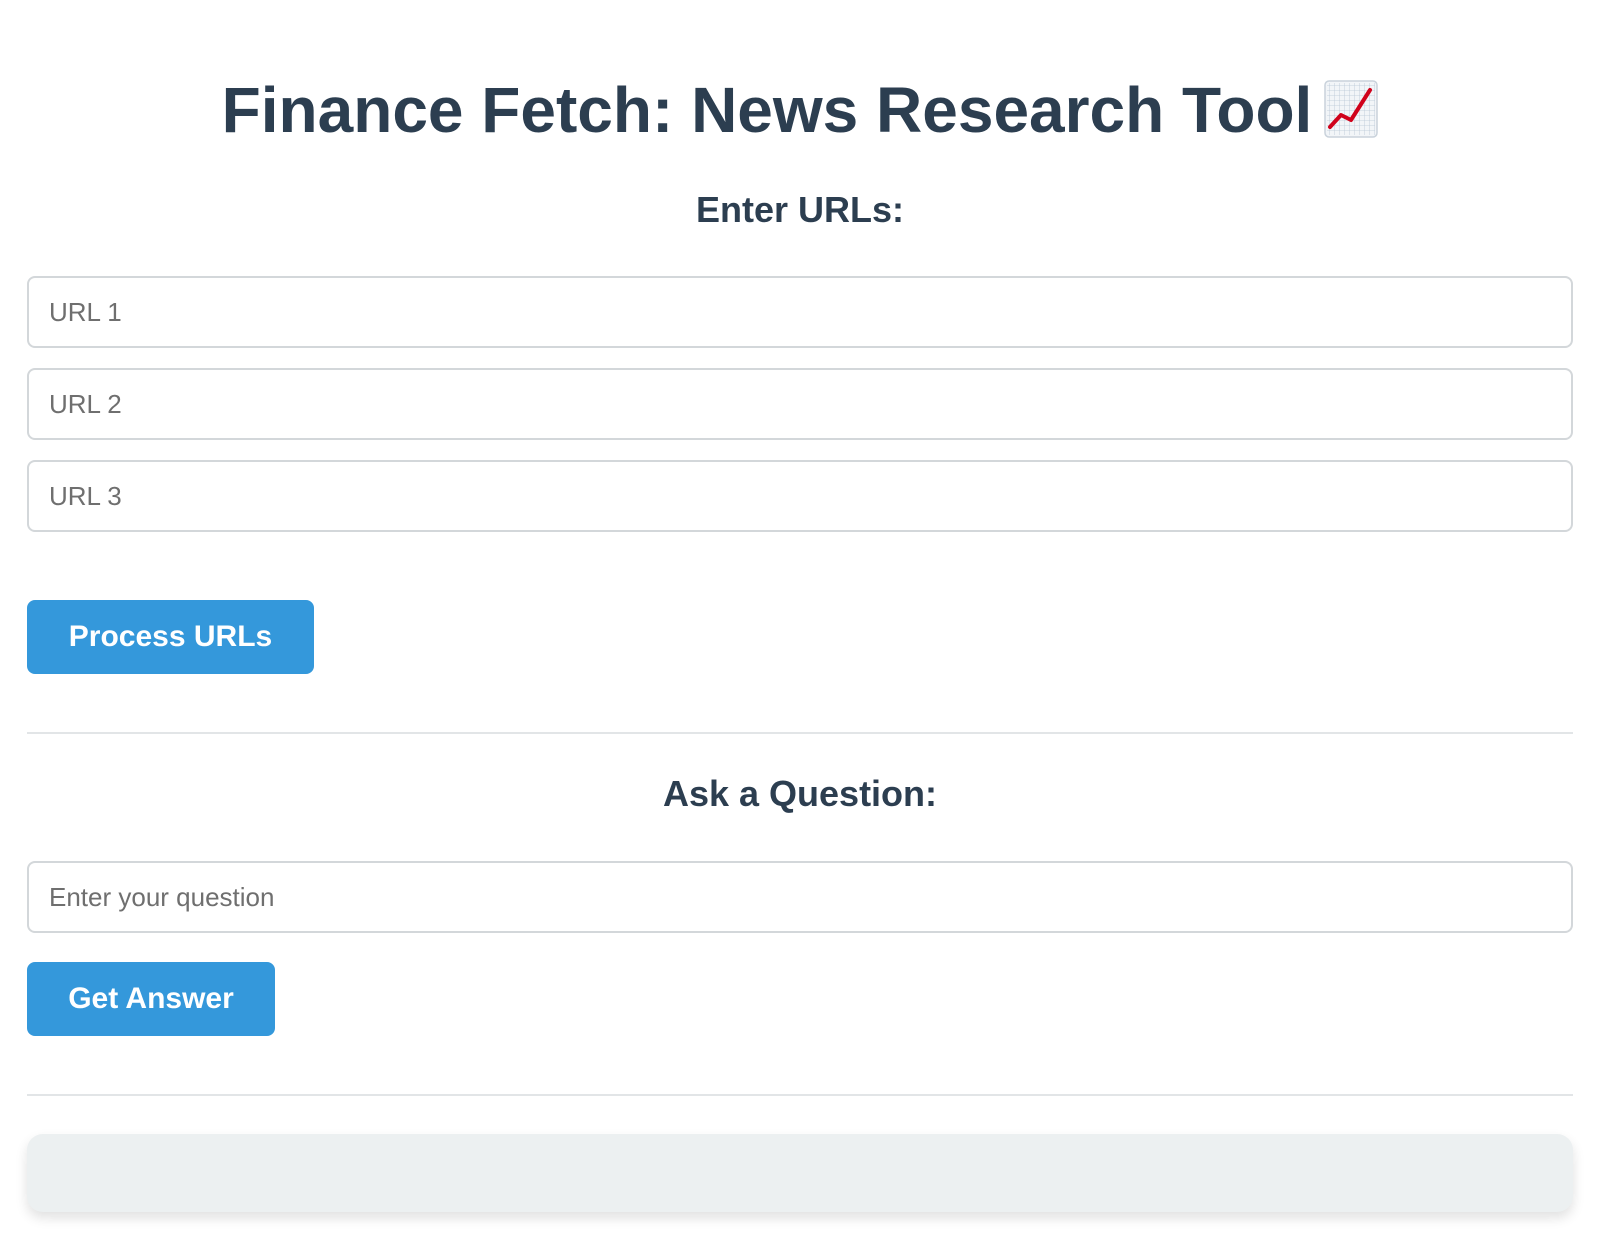 The height and width of the screenshot is (1234, 1600). I want to click on page-title: Finance Fetch: News Research Tool, so click(800, 110).